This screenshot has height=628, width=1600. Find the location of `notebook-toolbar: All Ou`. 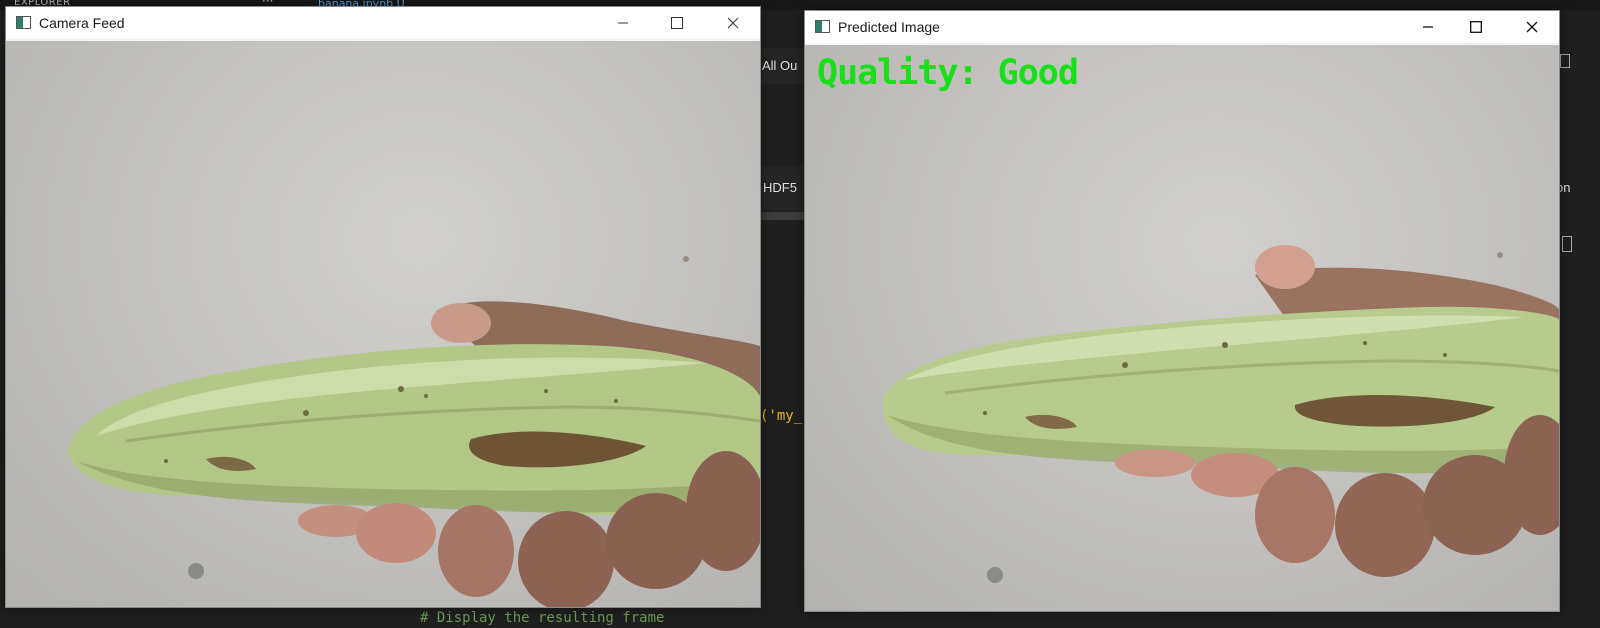

notebook-toolbar: All Ou is located at coordinates (783, 66).